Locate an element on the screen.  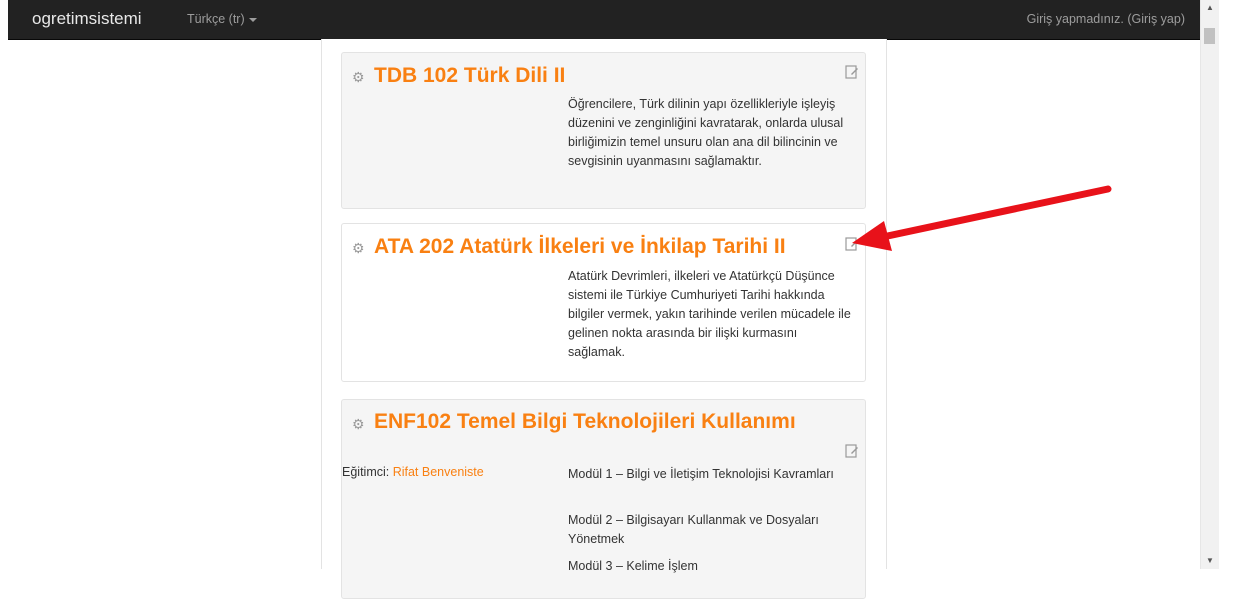
teacher-line: Eğitimci: Rifat Benveniste is located at coordinates (413, 472).